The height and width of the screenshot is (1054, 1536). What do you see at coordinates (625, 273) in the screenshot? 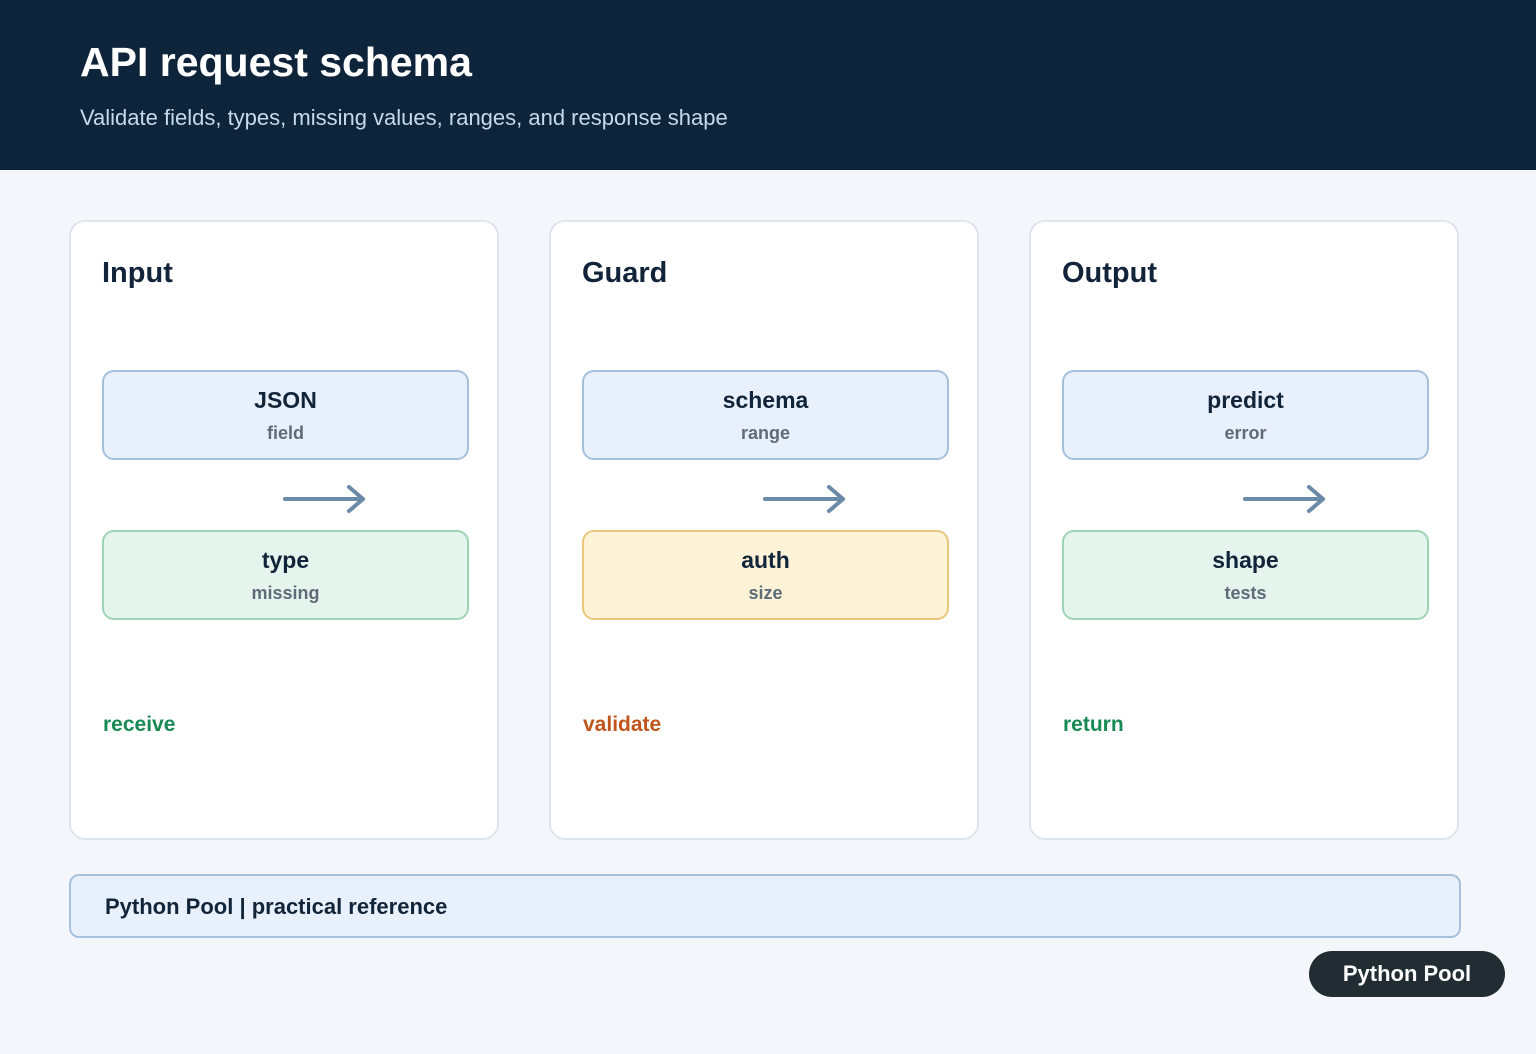
I see `panel-title: Guard` at bounding box center [625, 273].